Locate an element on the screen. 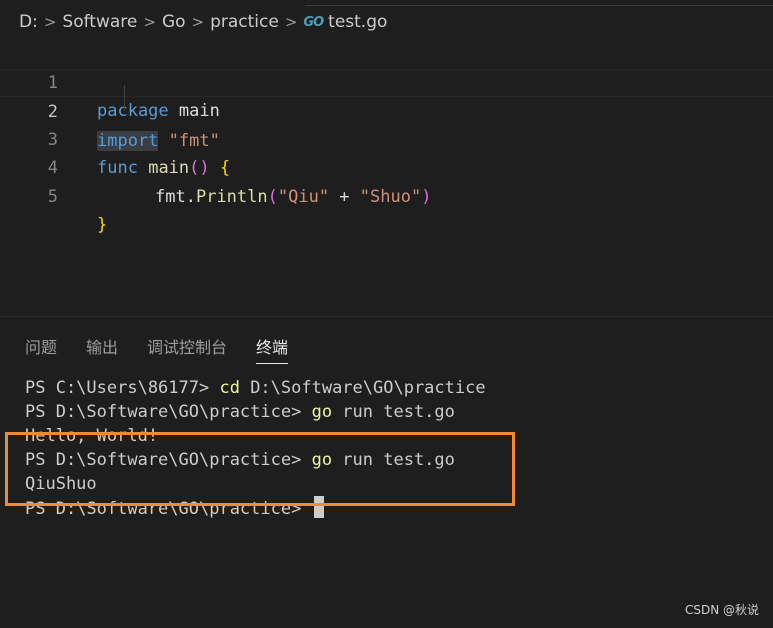 The width and height of the screenshot is (773, 628). code-line: 4 fmt.Println("Qiu" + "Shuo") is located at coordinates (386, 166).